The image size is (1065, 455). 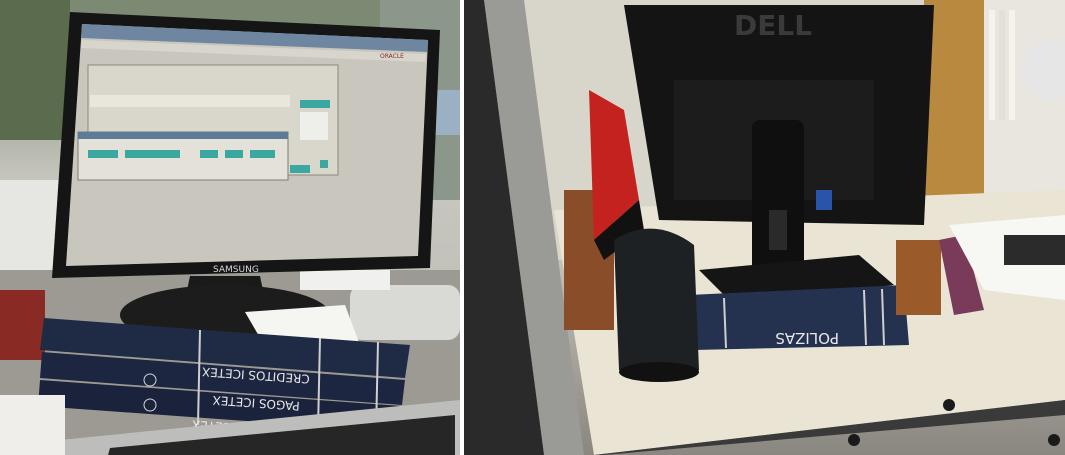 What do you see at coordinates (799, 317) in the screenshot?
I see `polizas-book: POLIZAS` at bounding box center [799, 317].